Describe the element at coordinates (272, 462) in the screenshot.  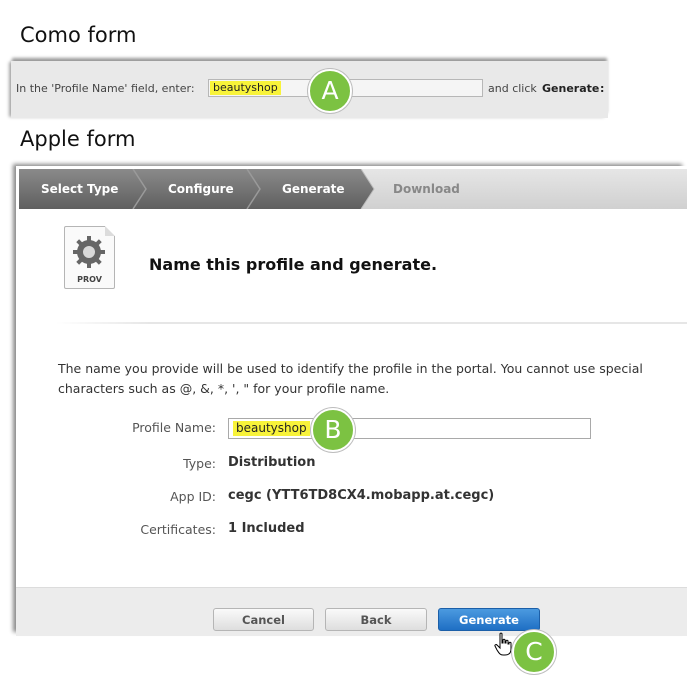
I see `type-value: Distribution` at that location.